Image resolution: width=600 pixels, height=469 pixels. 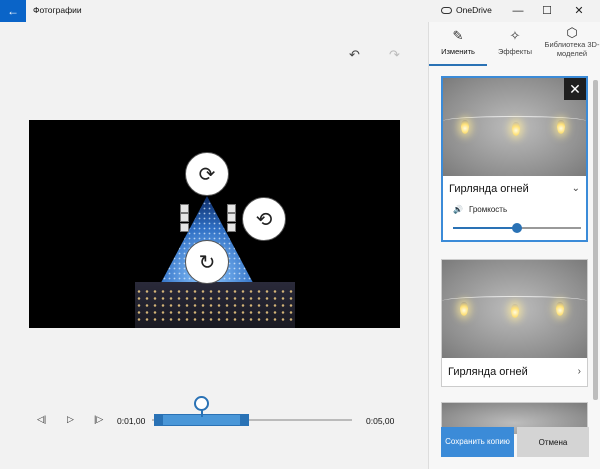 What do you see at coordinates (98, 419) in the screenshot?
I see `next-frame-button: |▷` at bounding box center [98, 419].